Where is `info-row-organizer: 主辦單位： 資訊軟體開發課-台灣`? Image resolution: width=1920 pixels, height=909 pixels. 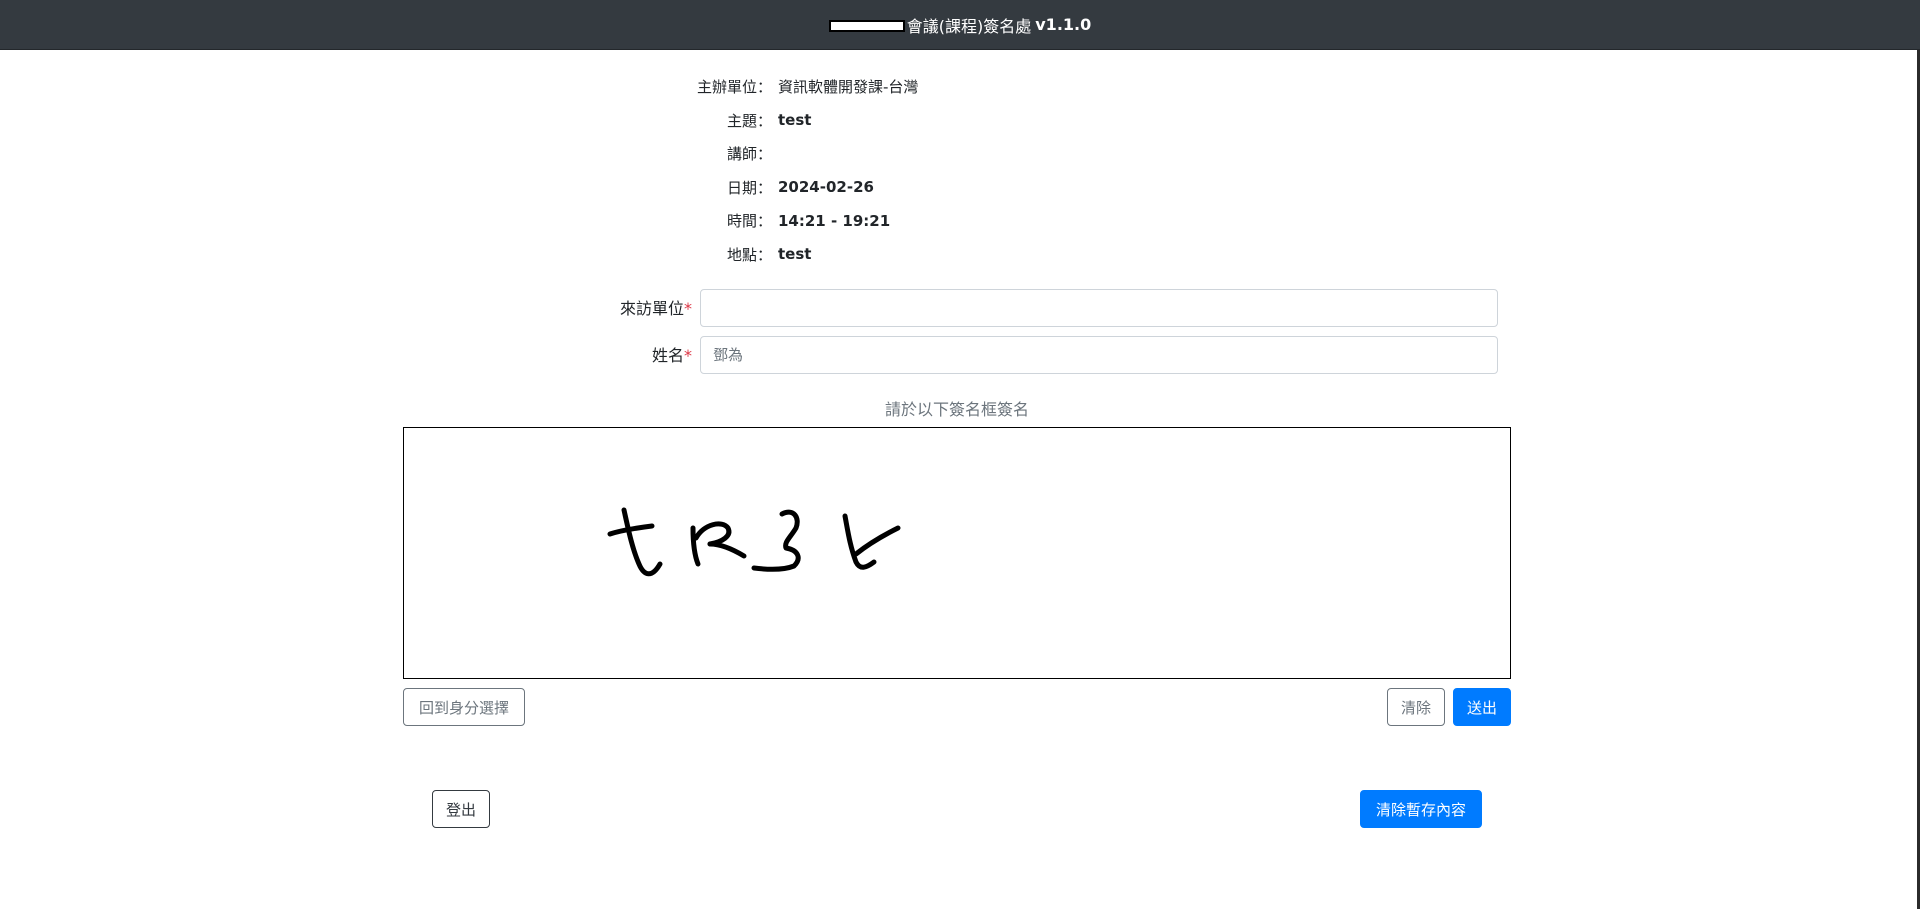
info-row-organizer: 主辦單位： 資訊軟體開發課-台灣 is located at coordinates (880, 87).